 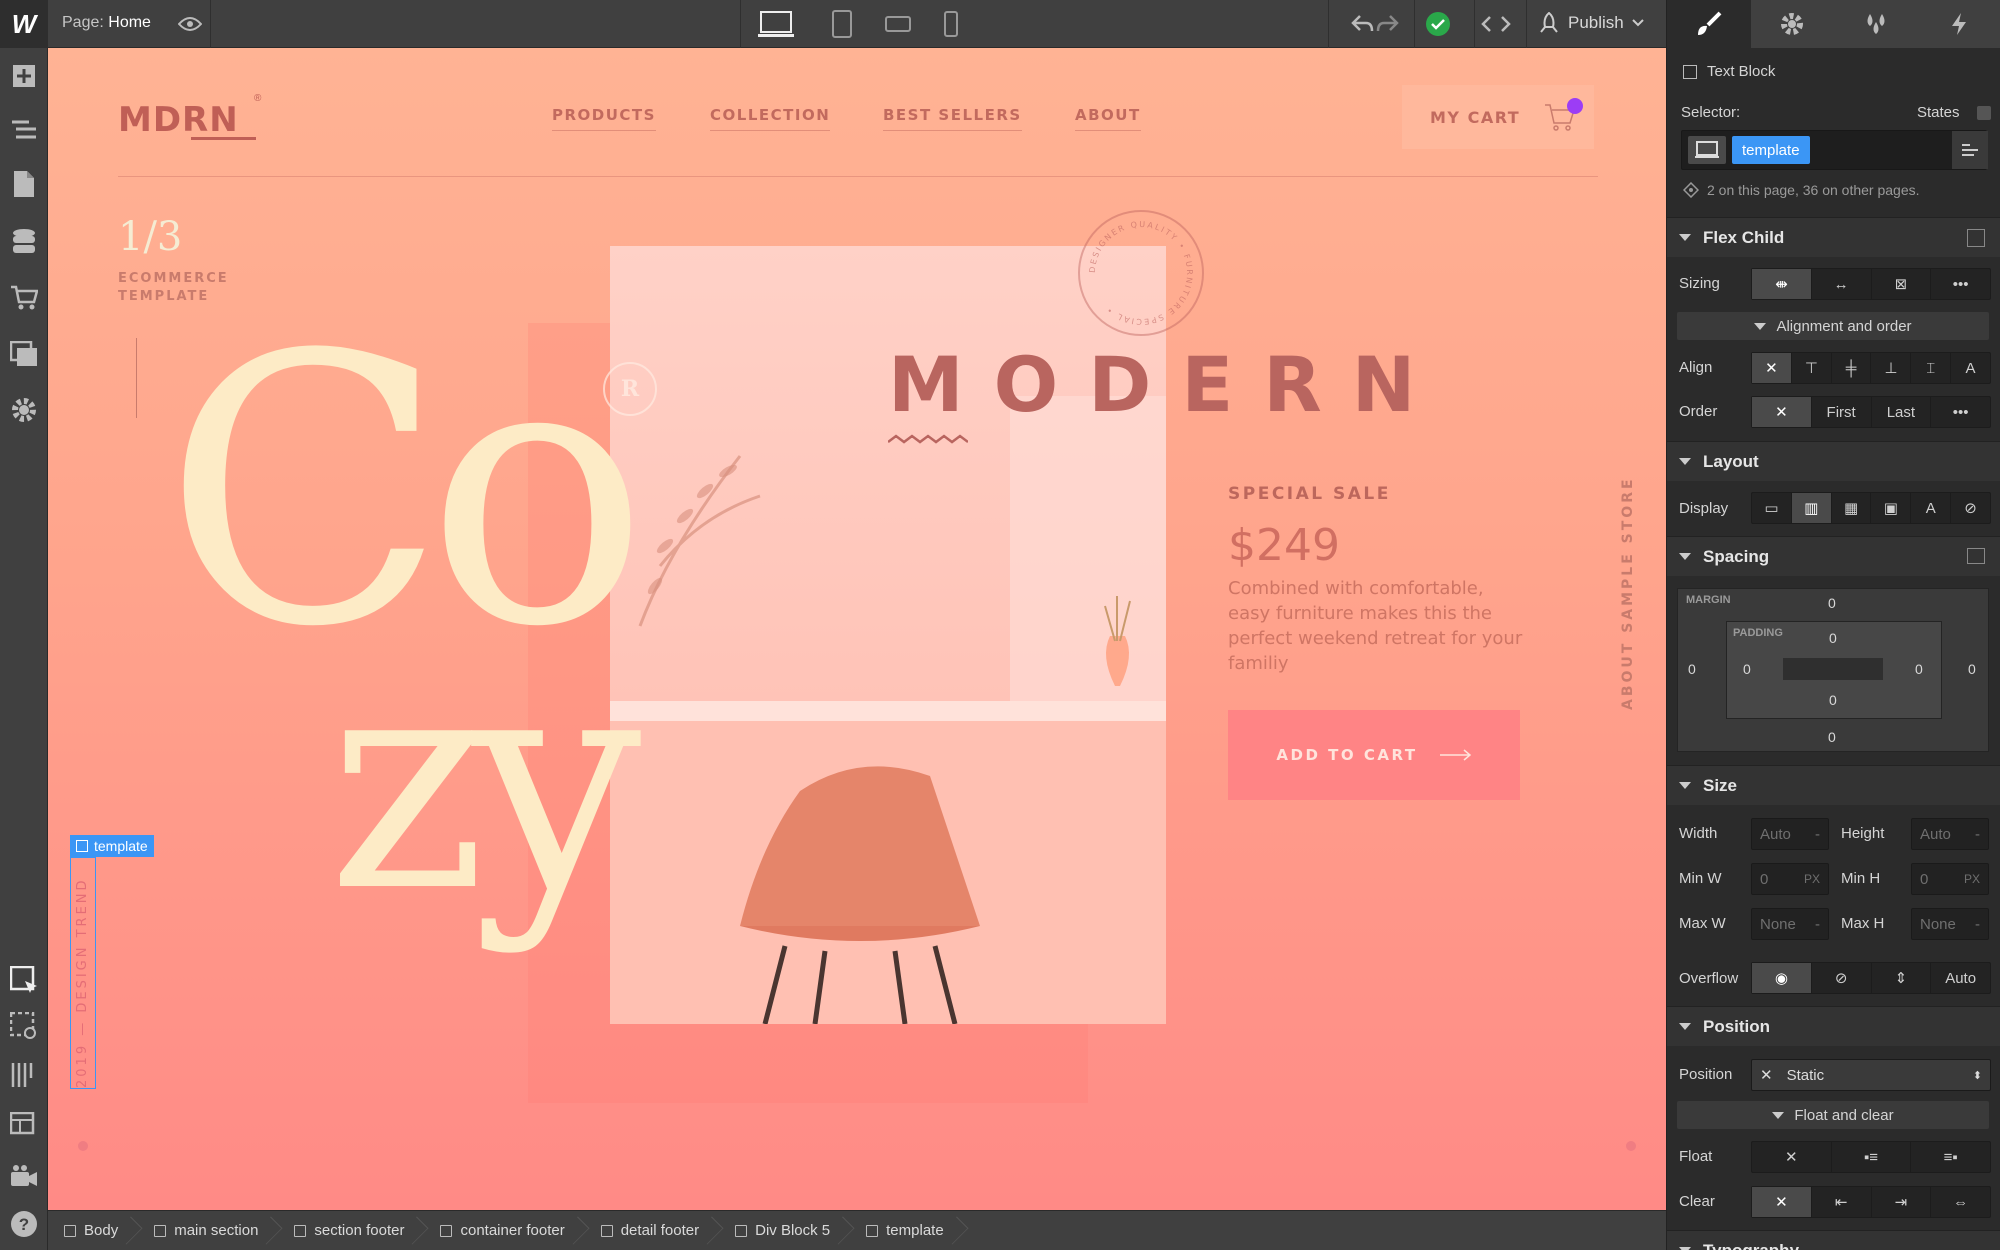 I want to click on nav-products: PRODUCTS, so click(x=604, y=118).